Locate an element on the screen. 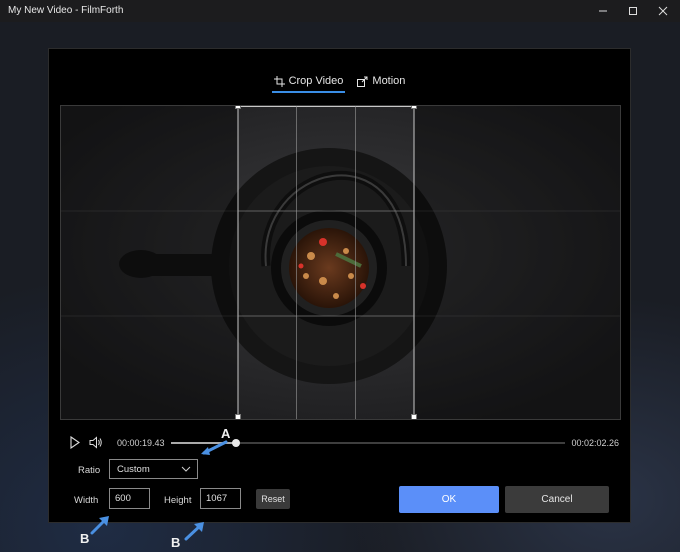  motion-icon is located at coordinates (362, 81).